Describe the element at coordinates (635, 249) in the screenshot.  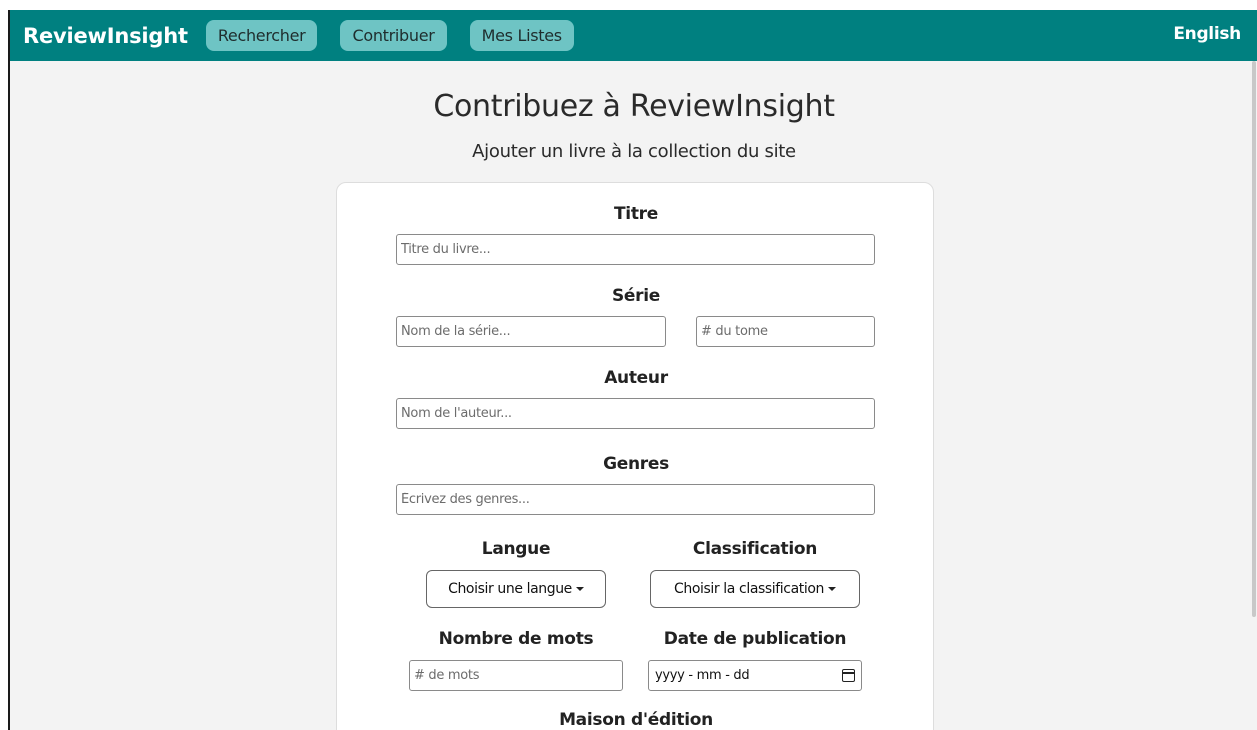
I see `title-input` at that location.